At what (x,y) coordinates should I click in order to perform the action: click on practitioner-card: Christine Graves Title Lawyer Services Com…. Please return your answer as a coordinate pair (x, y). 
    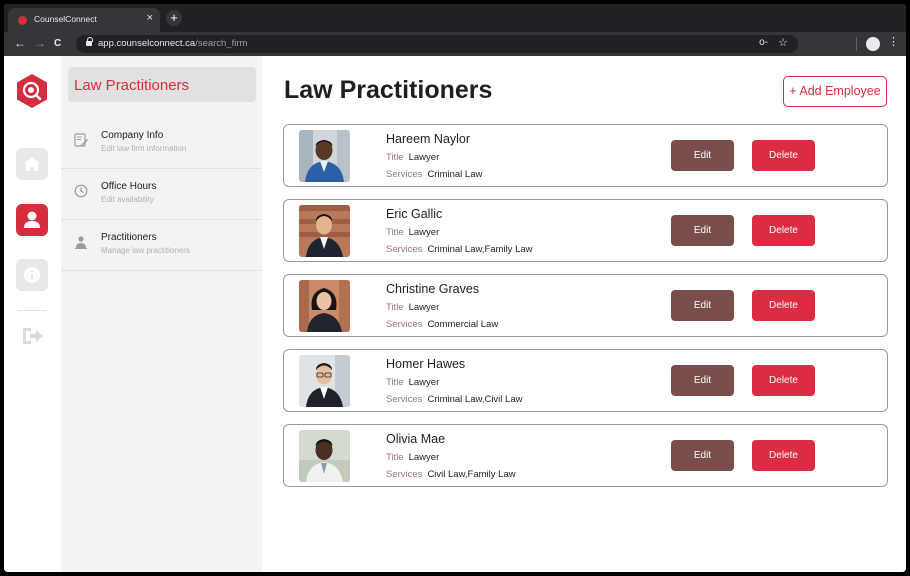
    Looking at the image, I should click on (585, 305).